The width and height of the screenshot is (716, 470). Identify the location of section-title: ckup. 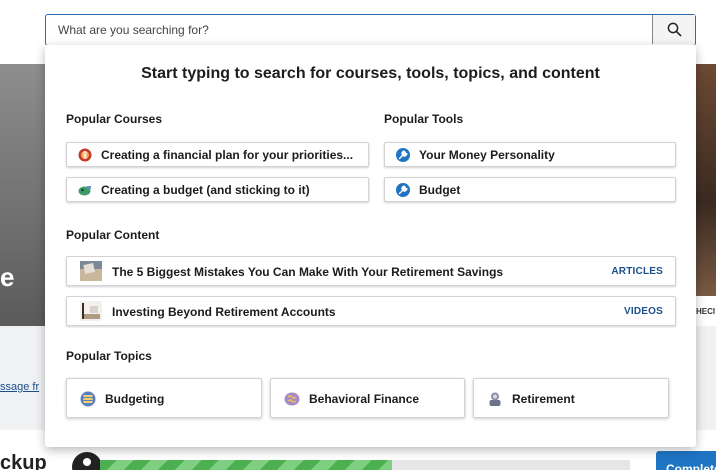
(23, 461).